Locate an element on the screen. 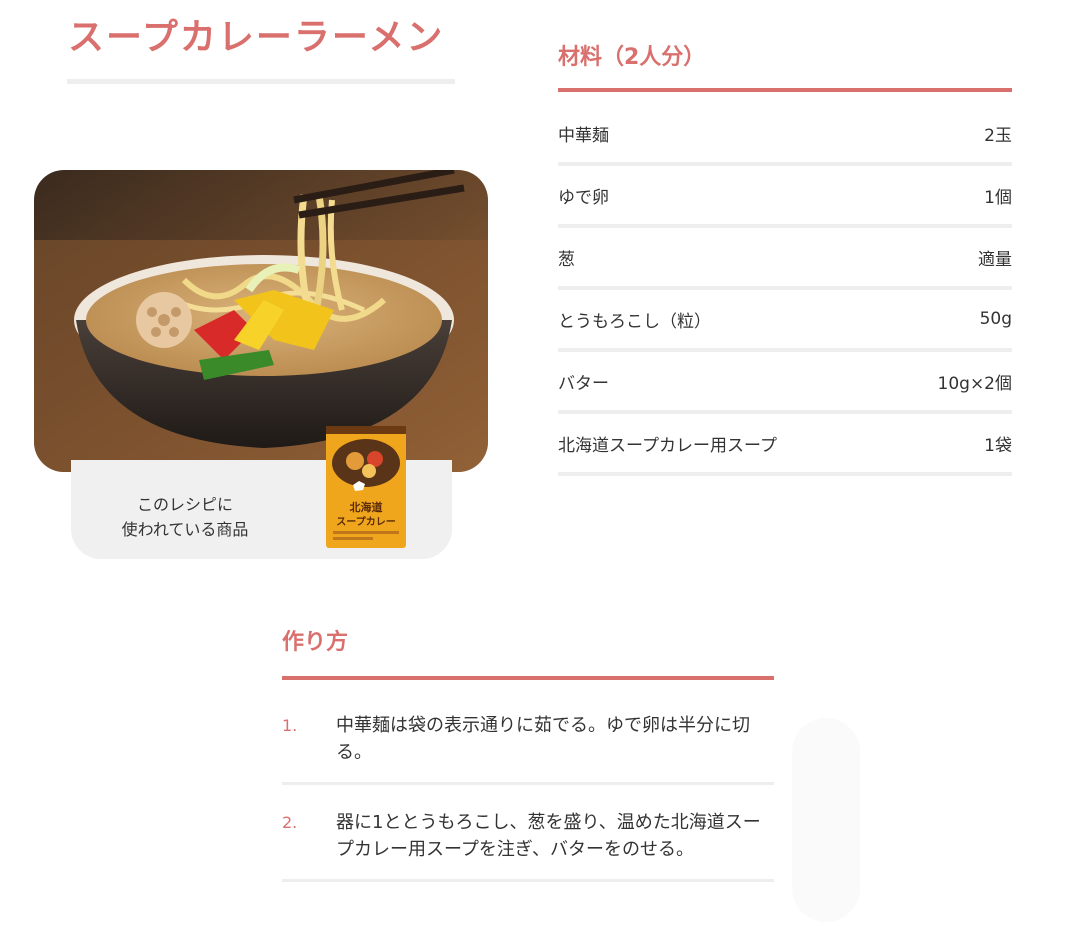 This screenshot has width=1092, height=948. step-item: 1. 中華麺は袋の表示通りに茹でる。ゆで卵は半分に切る。 is located at coordinates (528, 742).